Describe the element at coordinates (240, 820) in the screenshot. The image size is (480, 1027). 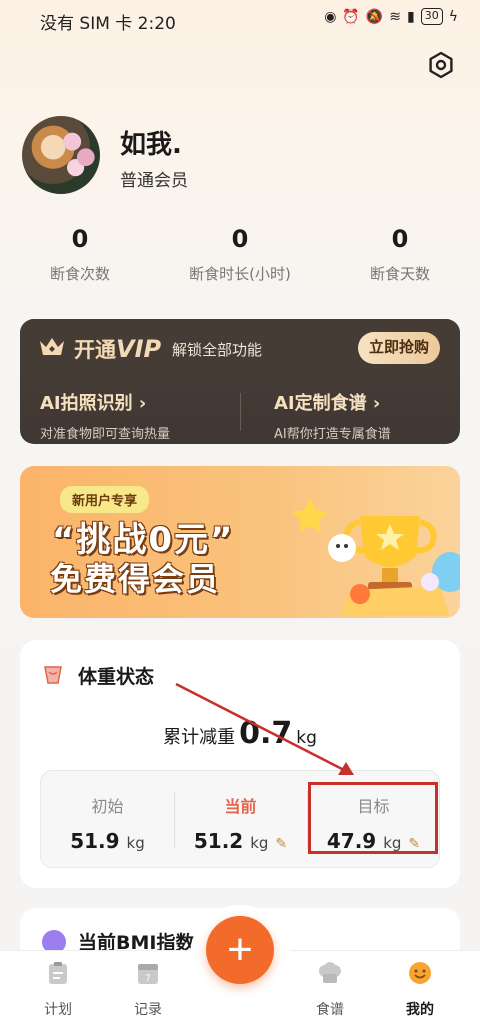
I see `current-weight: 当前 51.2 kg ✎` at that location.